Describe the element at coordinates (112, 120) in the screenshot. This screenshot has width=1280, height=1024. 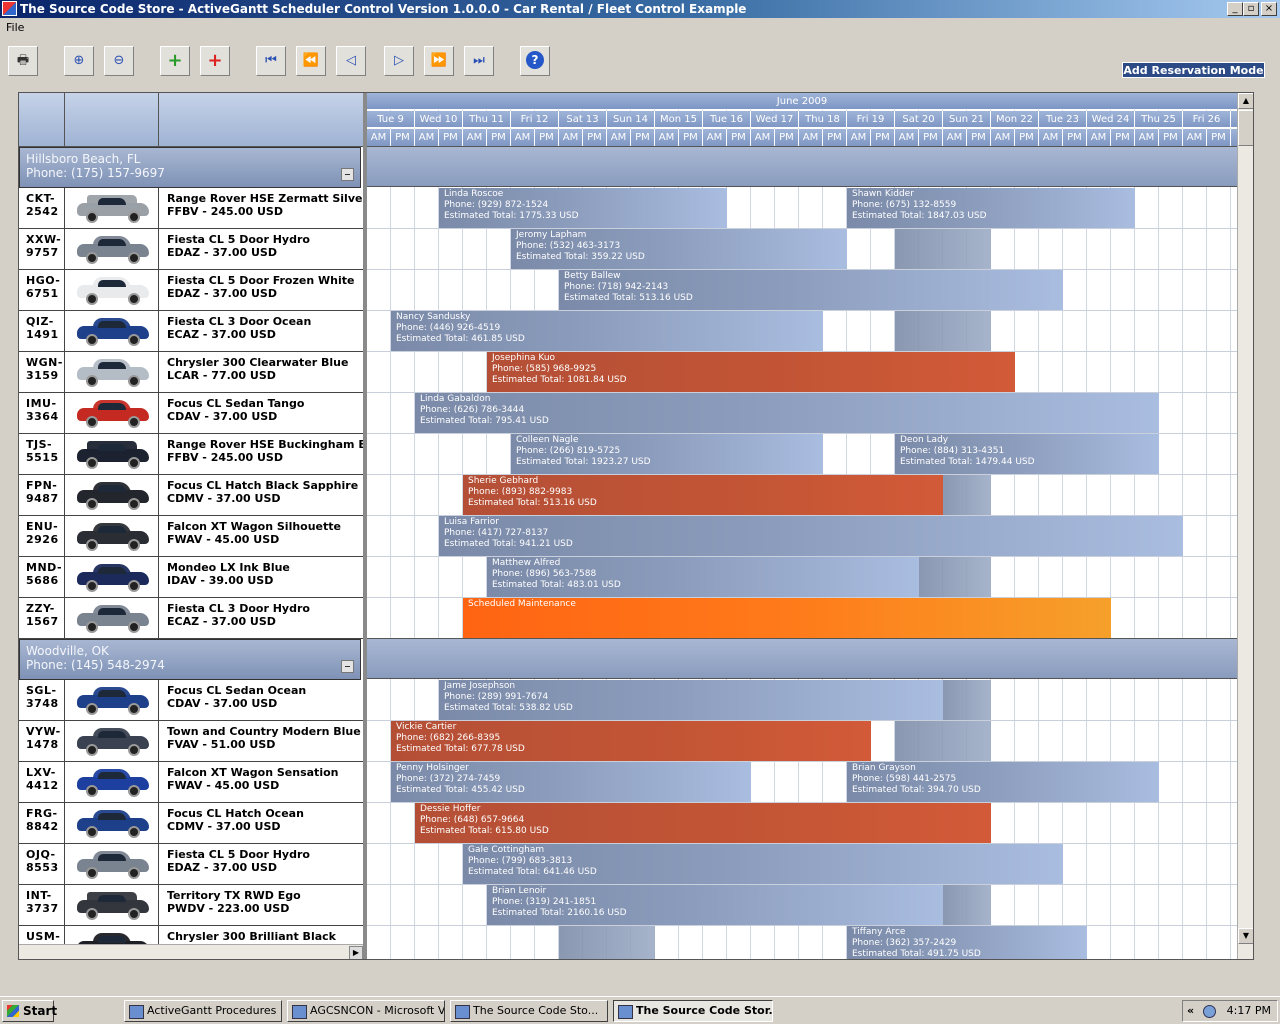
I see `header-image-column` at that location.